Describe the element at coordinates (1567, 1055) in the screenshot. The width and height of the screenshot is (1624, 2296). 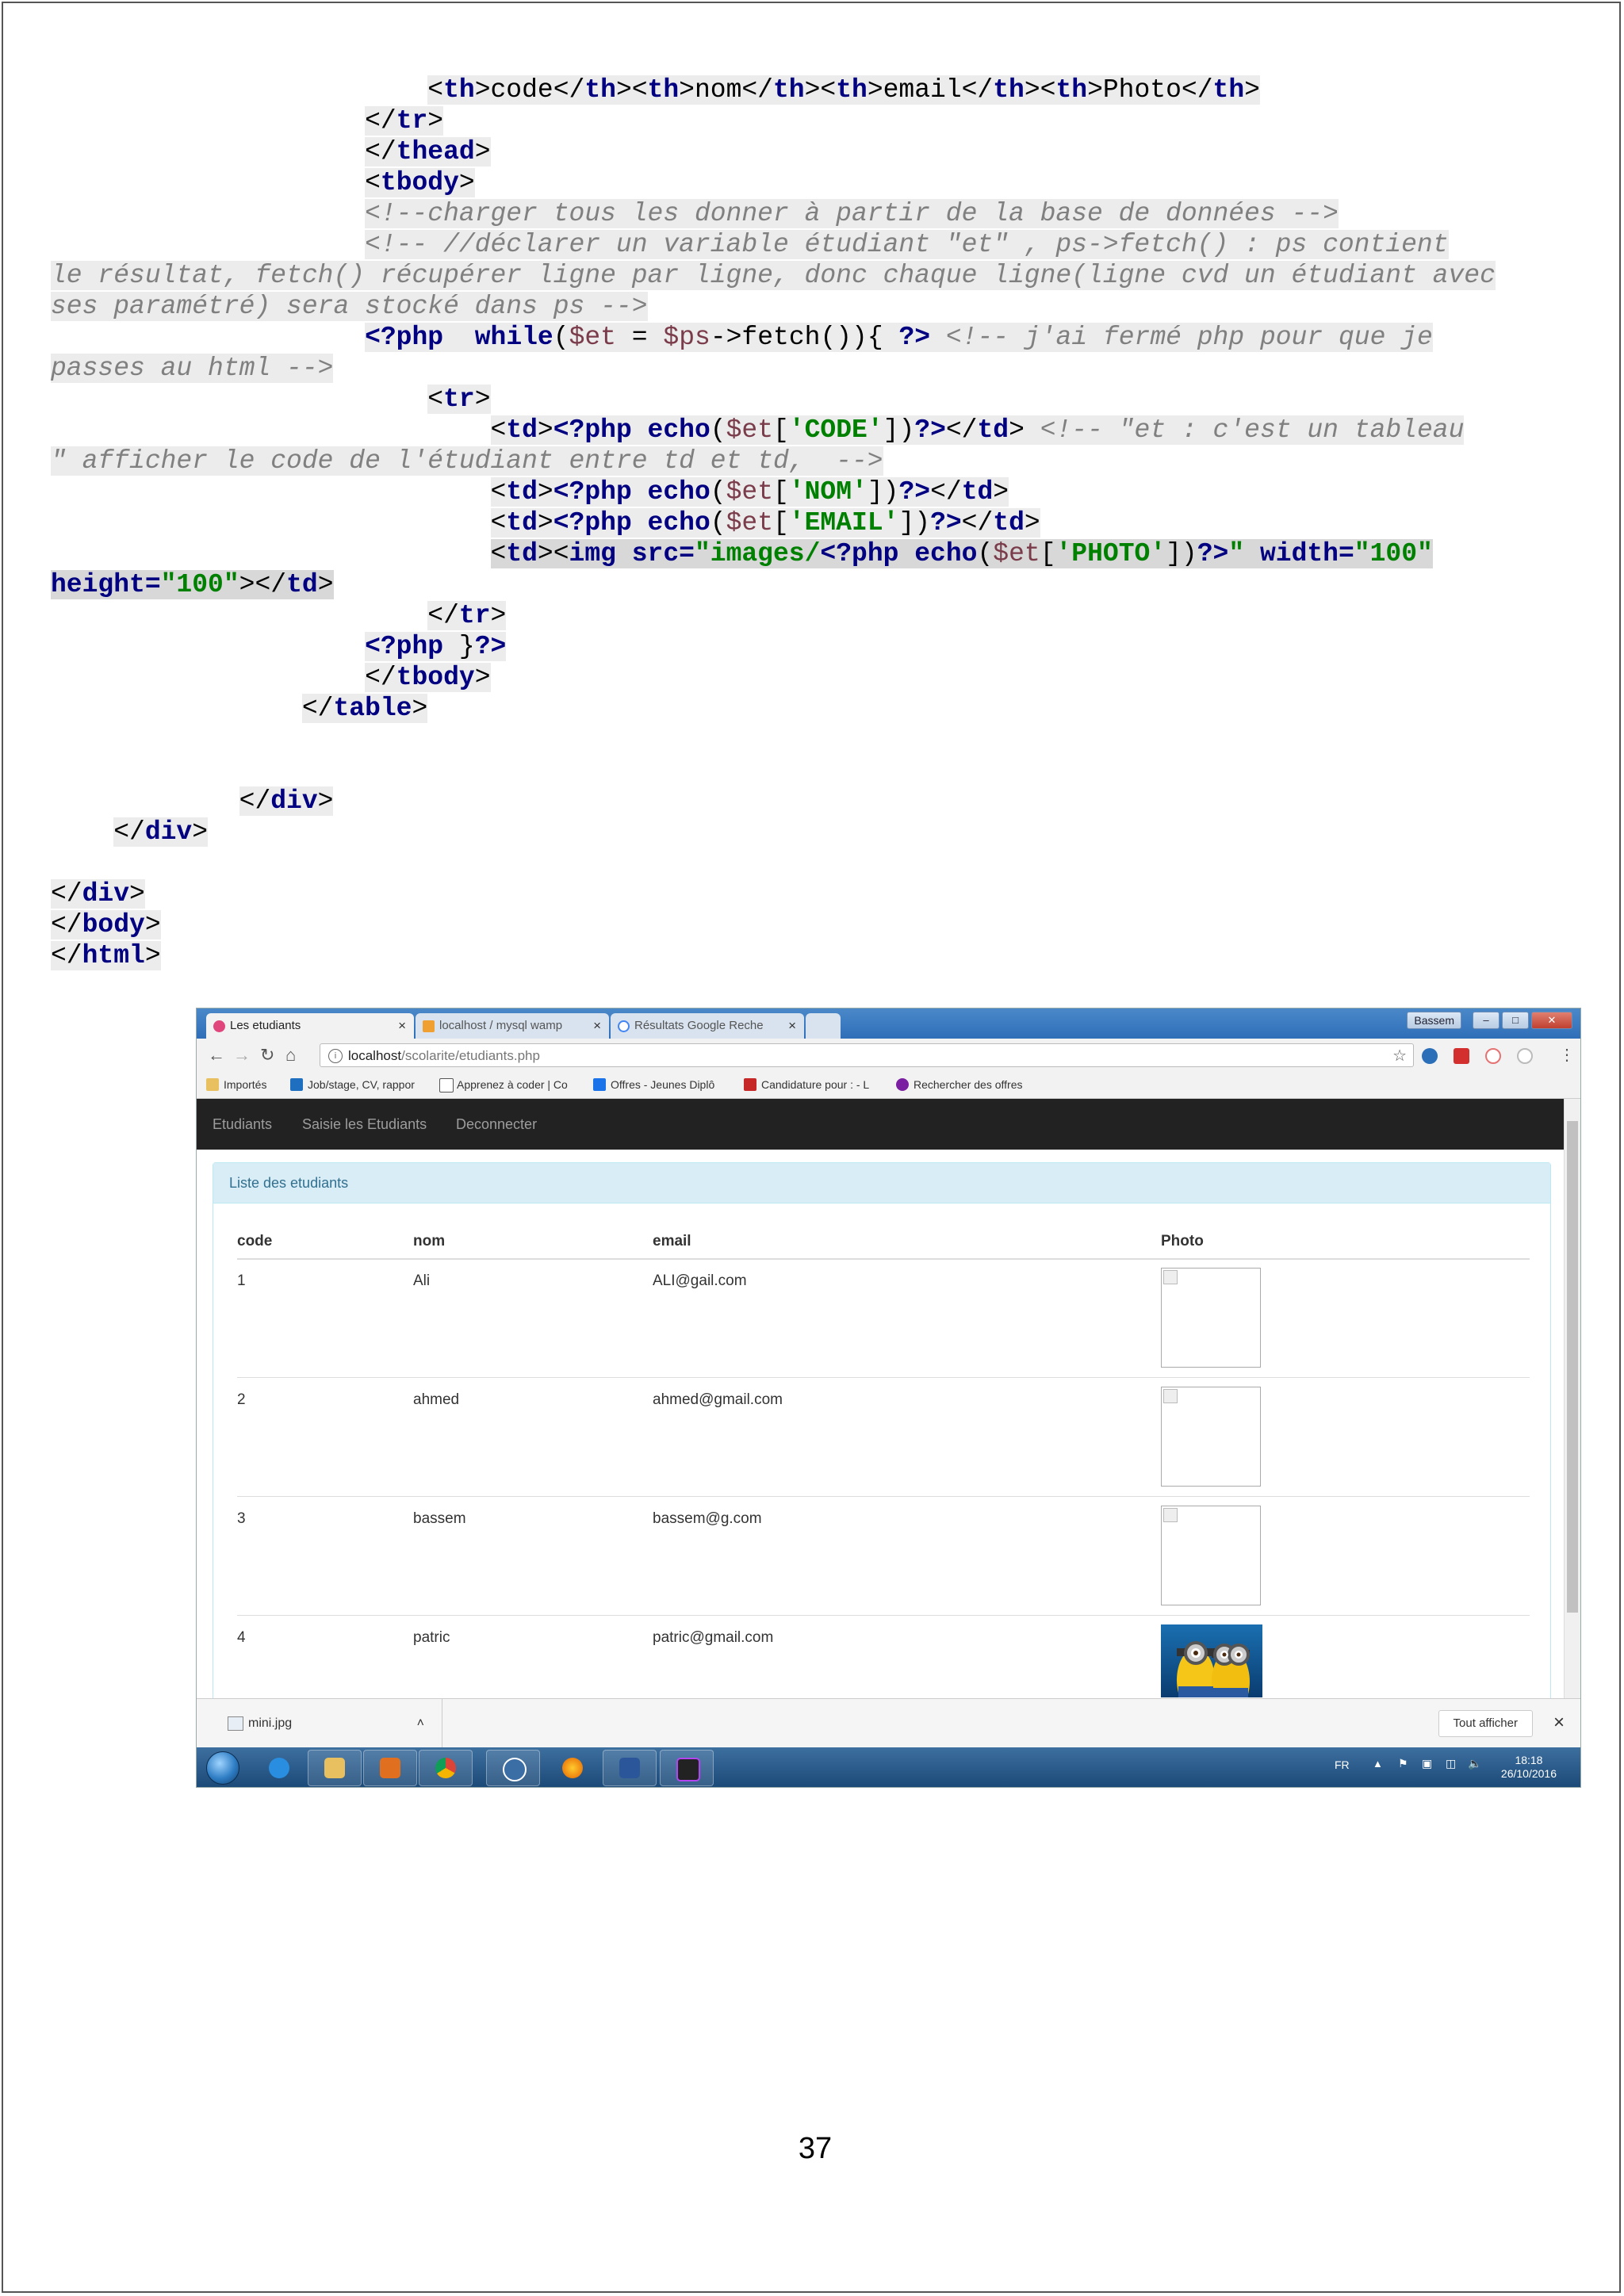
I see `menu-icon: ⋮` at that location.